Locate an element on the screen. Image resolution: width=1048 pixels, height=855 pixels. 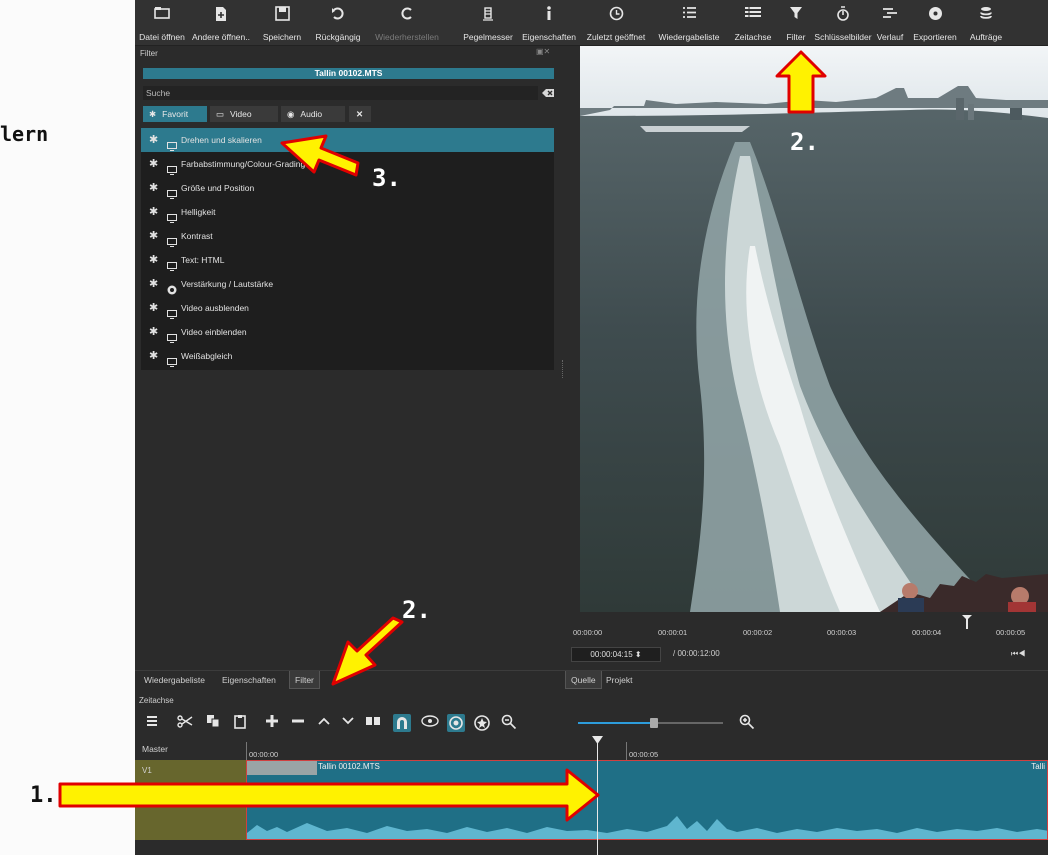
toolbar-redo-button: Wiederherstellen is located at coordinates (407, 23).